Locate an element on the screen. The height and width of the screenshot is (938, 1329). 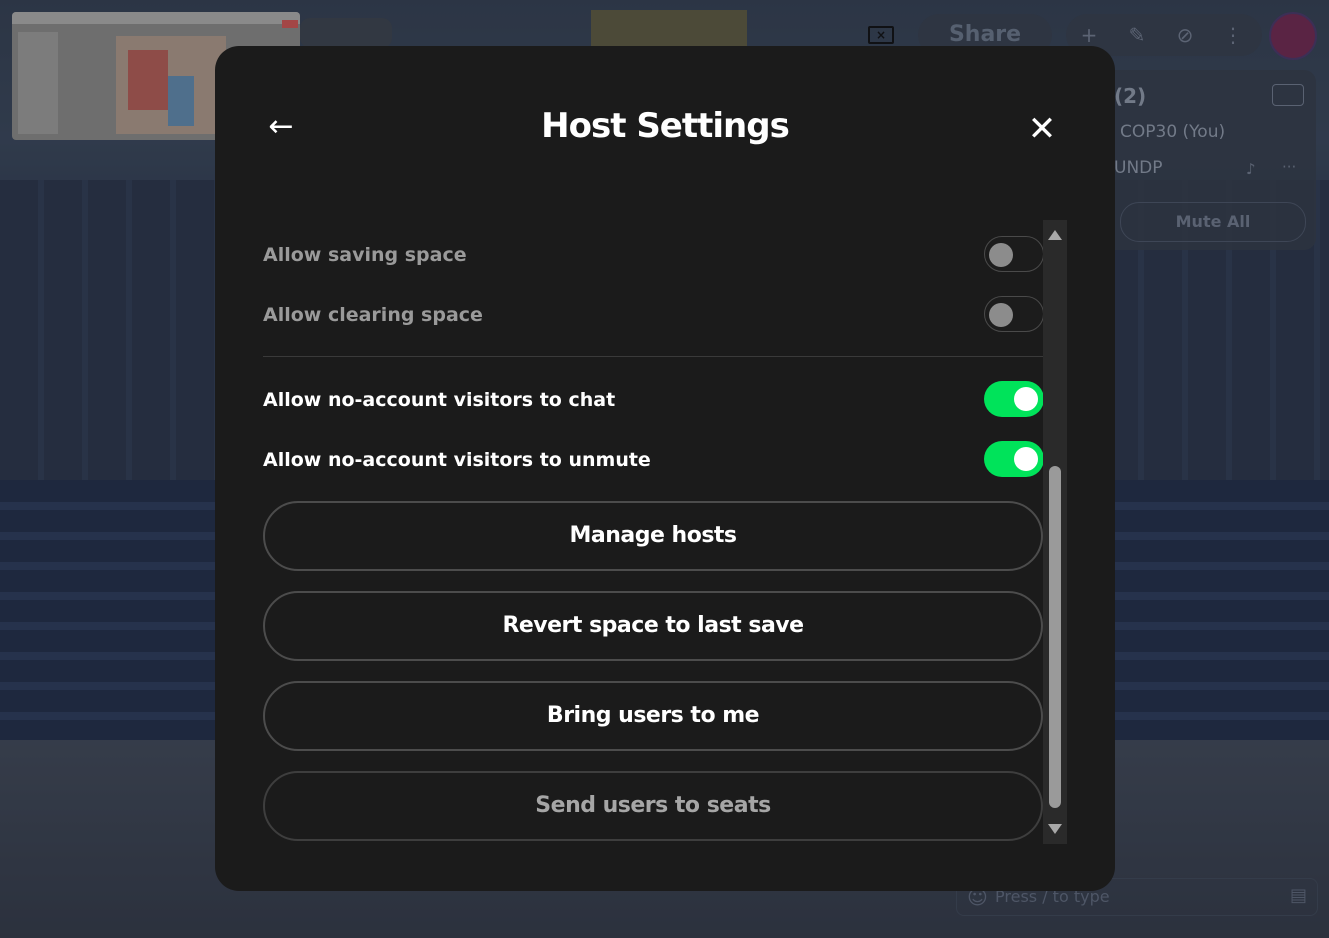
mute-all-button: Mute All is located at coordinates (1213, 222).